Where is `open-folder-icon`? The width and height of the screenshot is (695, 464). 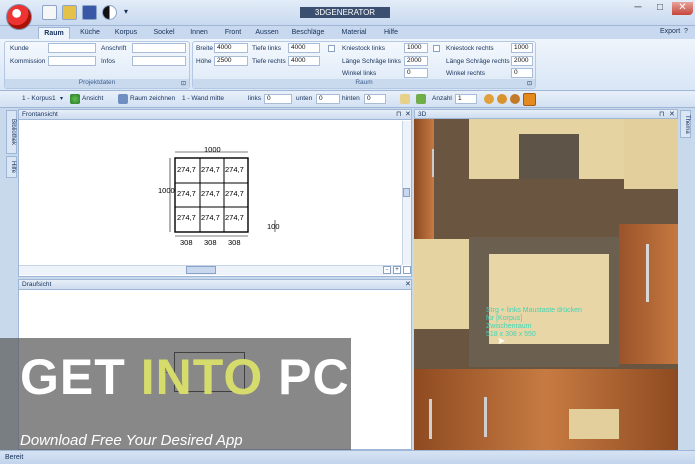
open-folder-icon is located at coordinates (69, 12).